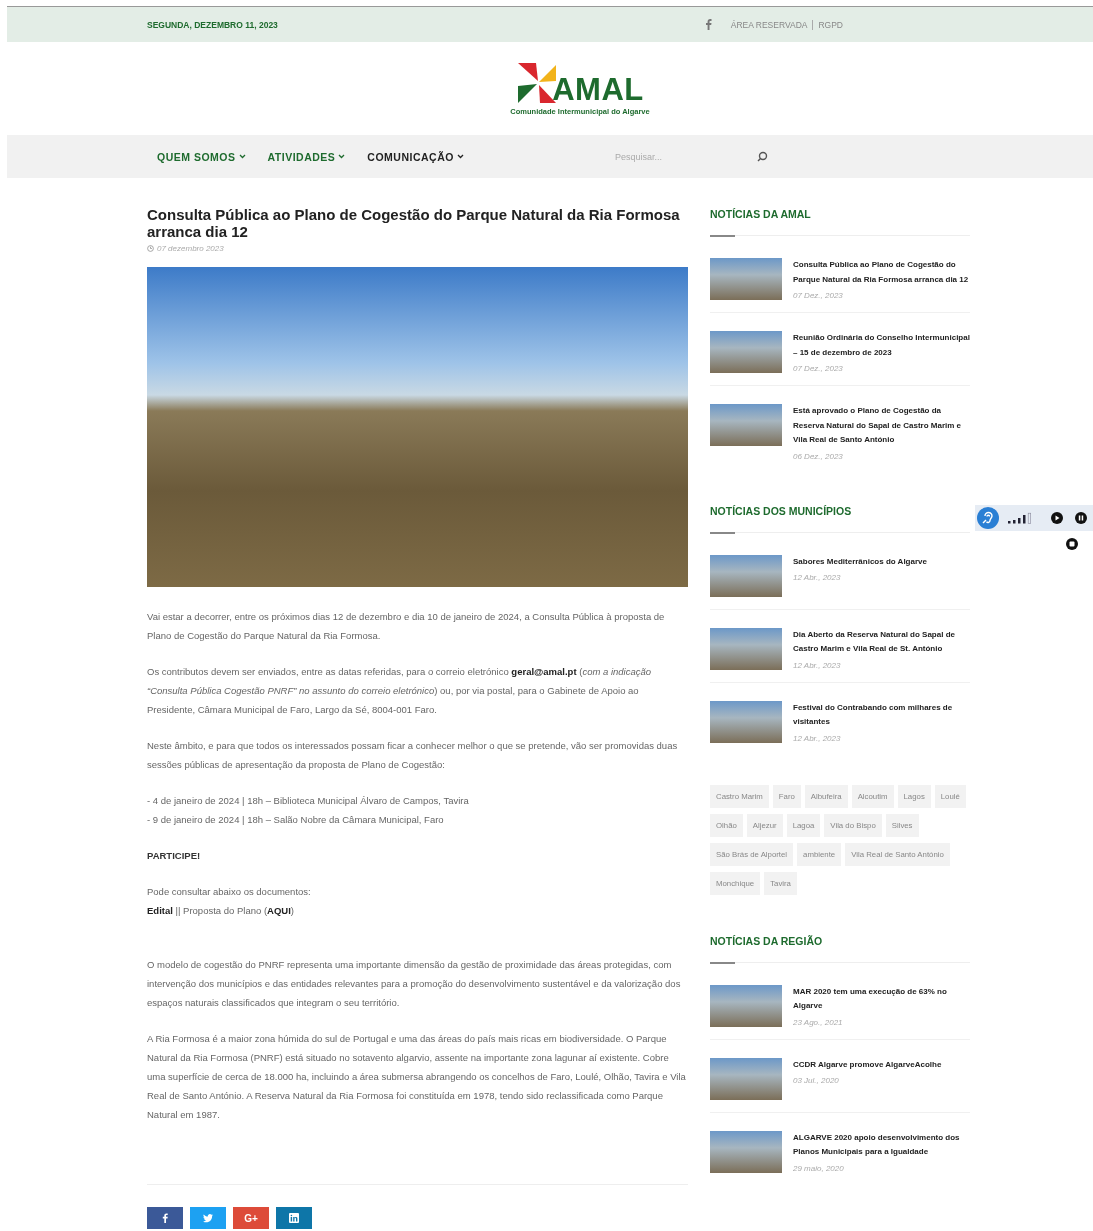 The height and width of the screenshot is (1231, 1093). I want to click on news-link: ALGARVE 2020 apoio desenvolvimento dos Planos Municipais para a Igualdade, so click(881, 1145).